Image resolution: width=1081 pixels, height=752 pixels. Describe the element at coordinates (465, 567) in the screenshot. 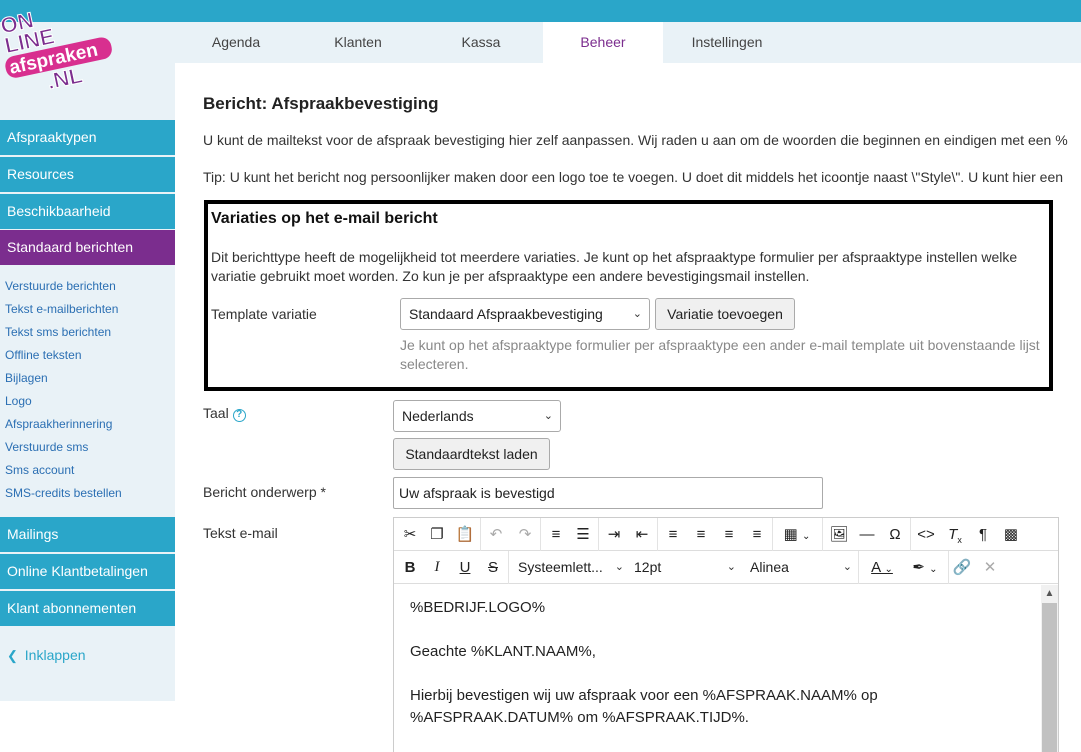

I see `underline-icon: U` at that location.